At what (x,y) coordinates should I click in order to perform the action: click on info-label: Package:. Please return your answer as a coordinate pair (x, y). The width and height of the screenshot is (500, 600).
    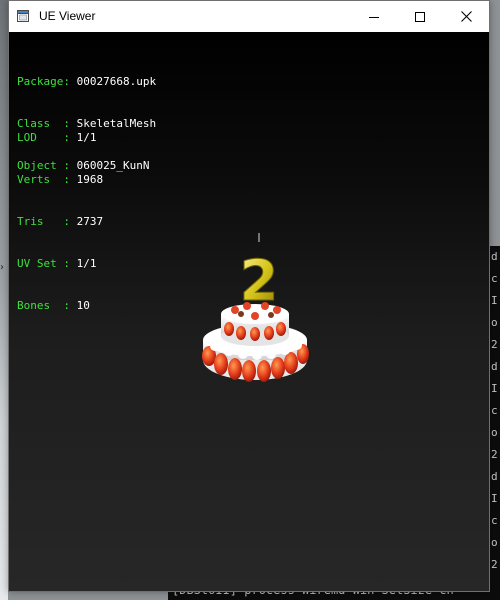
    Looking at the image, I should click on (43, 81).